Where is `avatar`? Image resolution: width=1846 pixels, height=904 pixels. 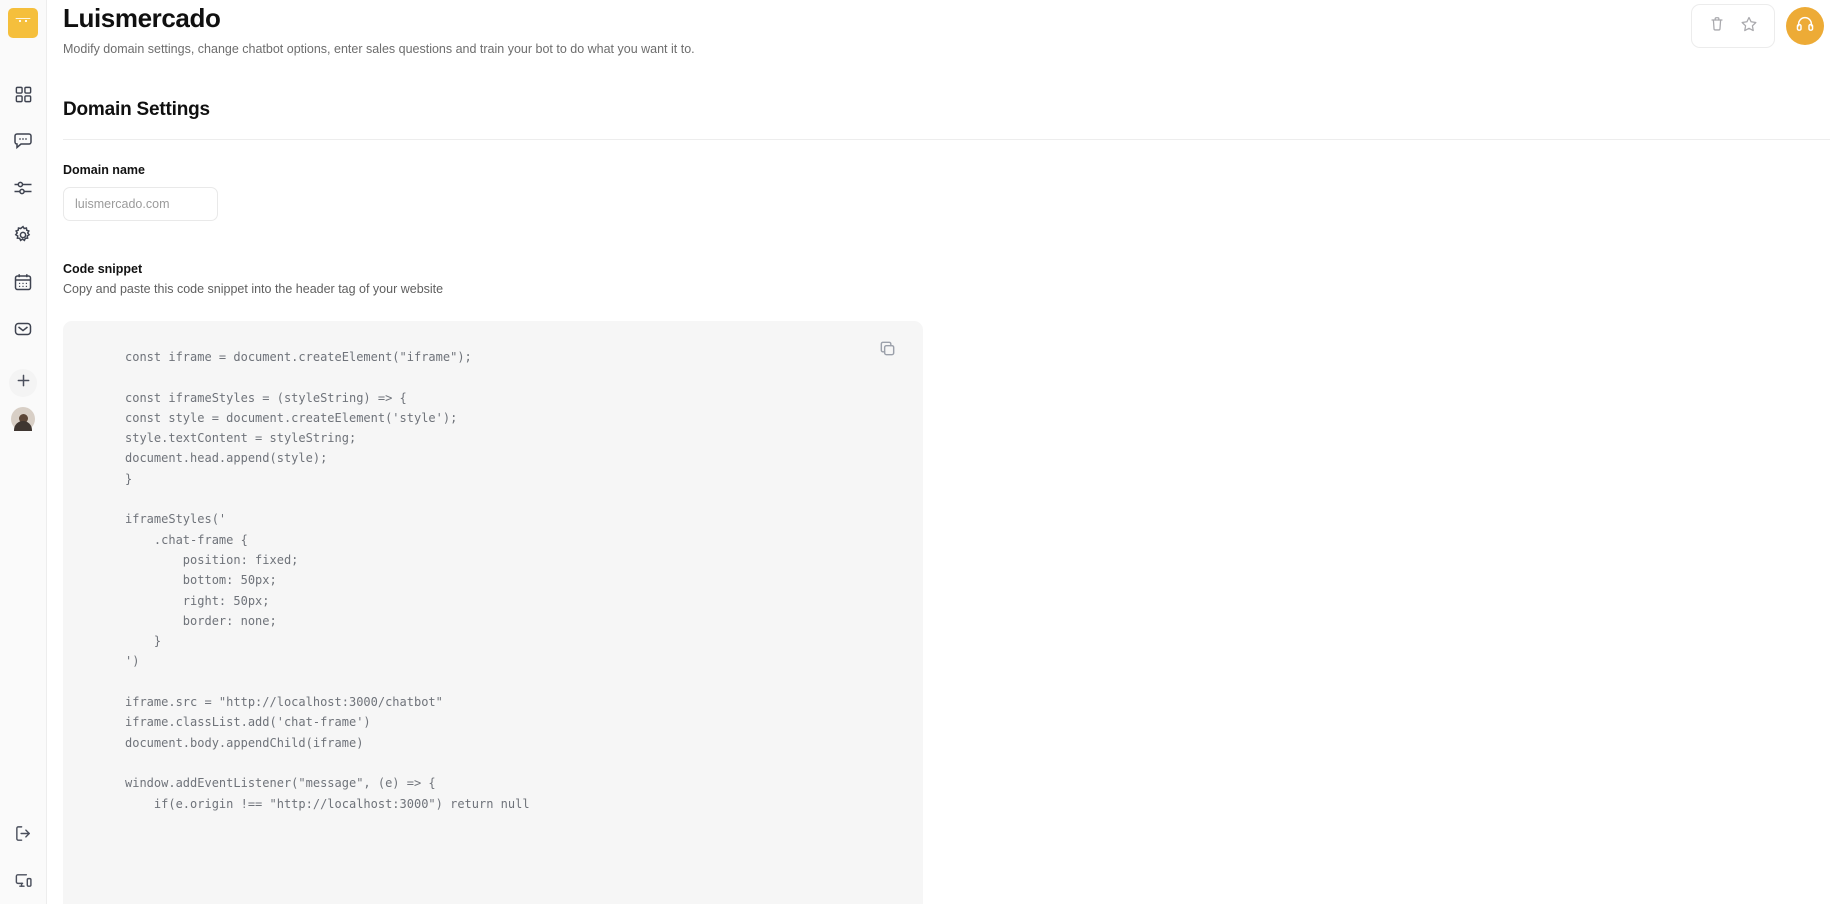
avatar is located at coordinates (23, 419).